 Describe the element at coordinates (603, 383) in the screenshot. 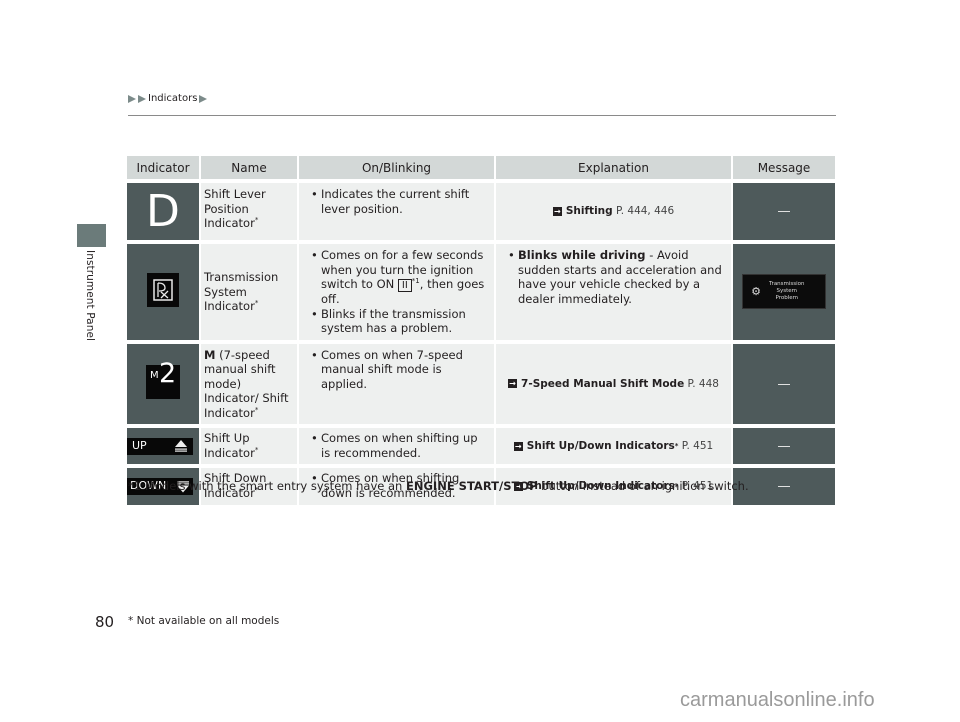

I see `reference-title: 7-Speed Manual Shift Mode` at that location.